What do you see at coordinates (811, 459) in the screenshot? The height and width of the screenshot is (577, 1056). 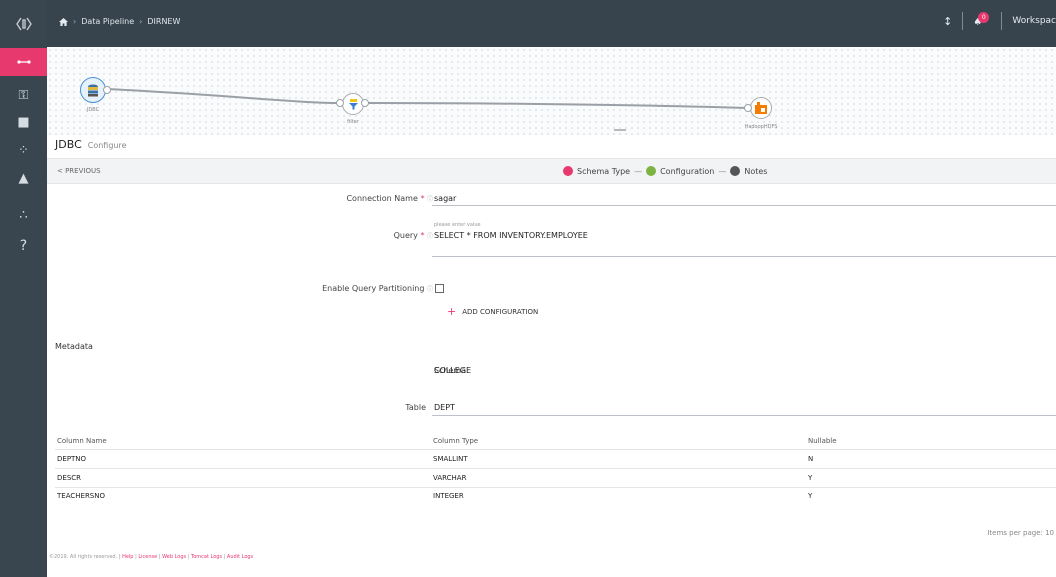 I see `cell-nullable: N` at bounding box center [811, 459].